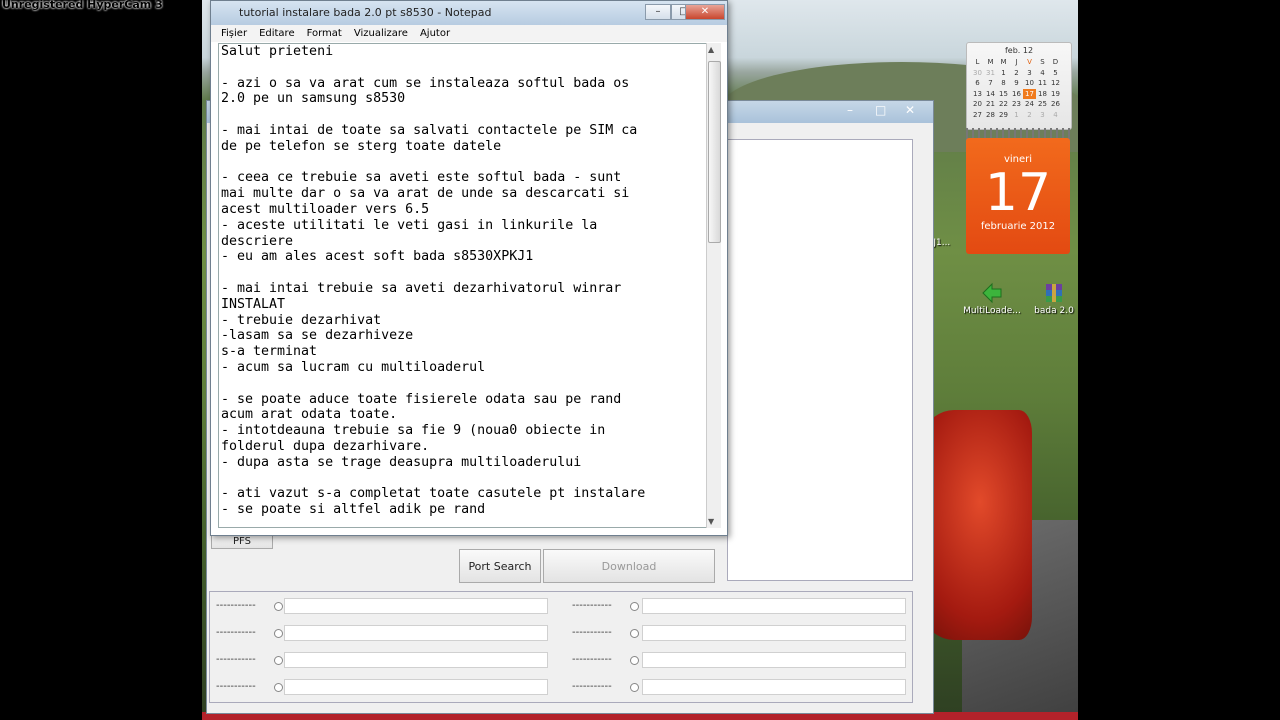 The width and height of the screenshot is (1280, 720). What do you see at coordinates (1054, 311) in the screenshot?
I see `desktop-icon-label: bada 2.0` at bounding box center [1054, 311].